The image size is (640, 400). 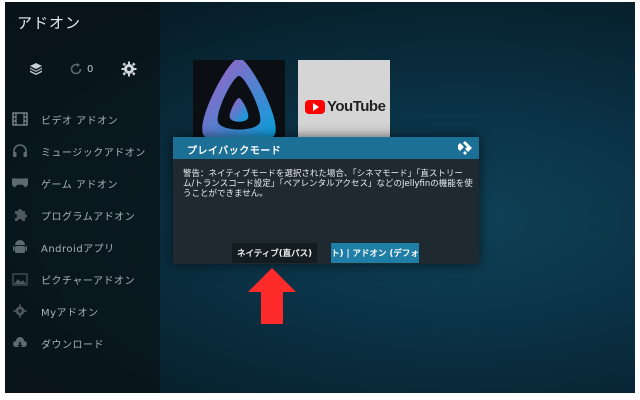 What do you see at coordinates (20, 279) in the screenshot?
I see `picture-icon` at bounding box center [20, 279].